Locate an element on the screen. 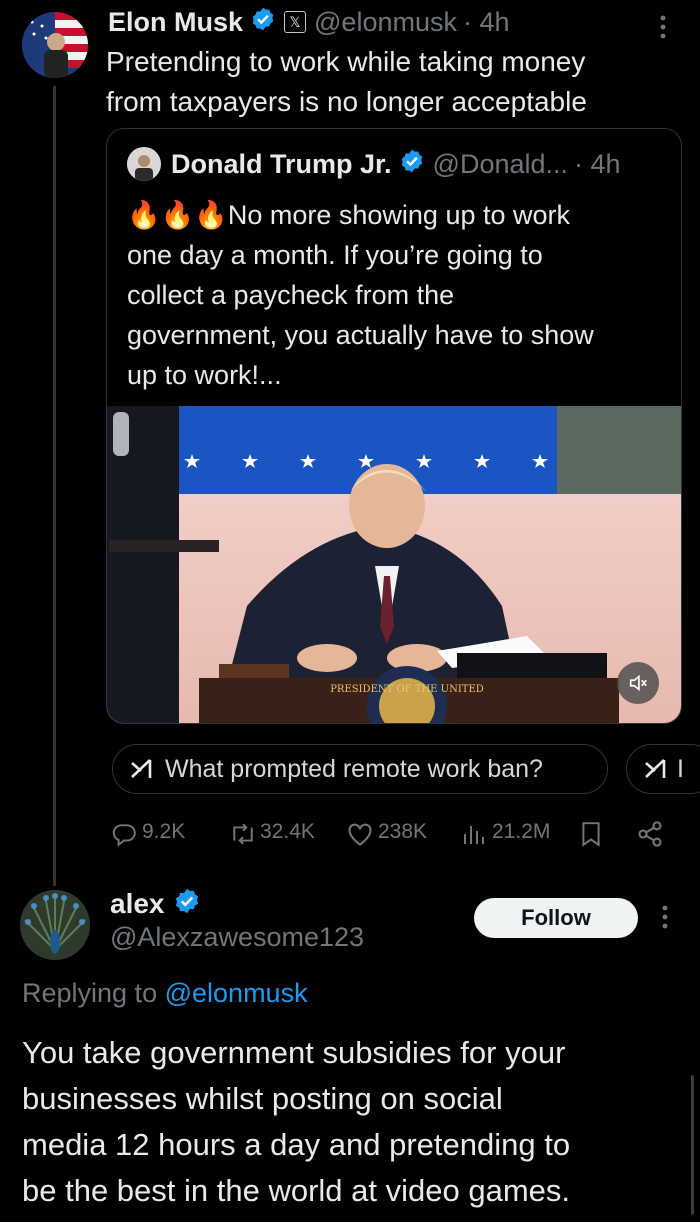 The height and width of the screenshot is (1222, 700). reply-text-line: media 12 hours a day and pretending to is located at coordinates (296, 1144).